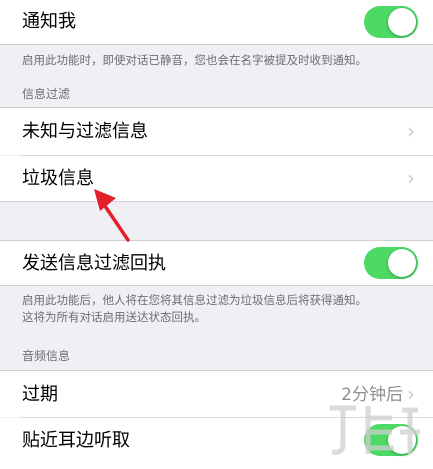 The image size is (433, 469). What do you see at coordinates (216, 263) in the screenshot?
I see `receipt-row: 发送信息过滤回执` at bounding box center [216, 263].